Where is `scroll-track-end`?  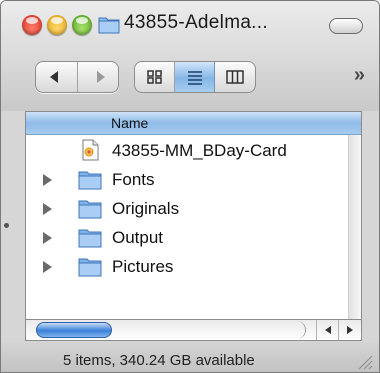 scroll-track-end is located at coordinates (298, 330).